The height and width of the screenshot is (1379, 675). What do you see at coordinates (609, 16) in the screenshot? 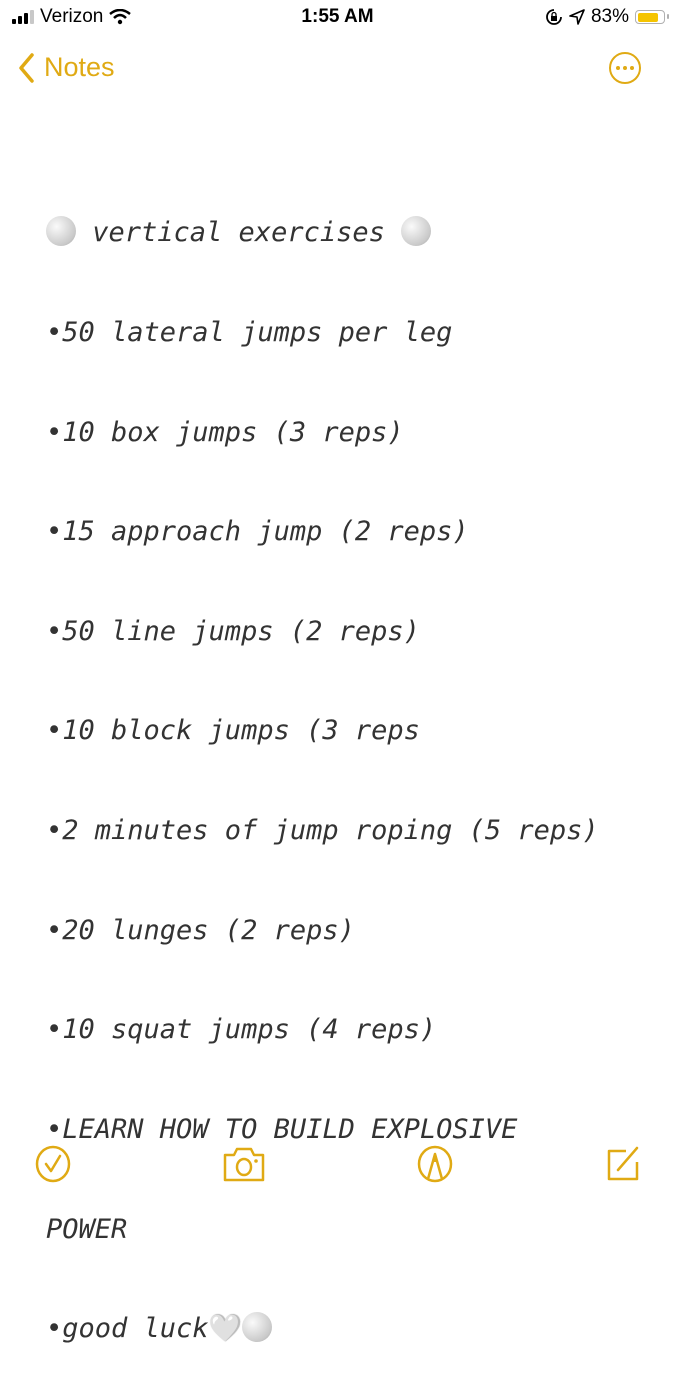
I see `battery-percent: 83%` at bounding box center [609, 16].